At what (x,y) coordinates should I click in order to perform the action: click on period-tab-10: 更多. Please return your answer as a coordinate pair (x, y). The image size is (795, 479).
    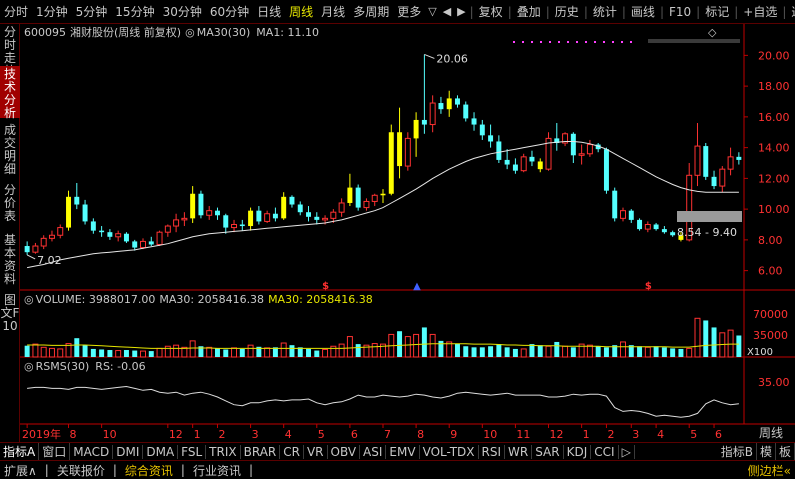
    Looking at the image, I should click on (409, 11).